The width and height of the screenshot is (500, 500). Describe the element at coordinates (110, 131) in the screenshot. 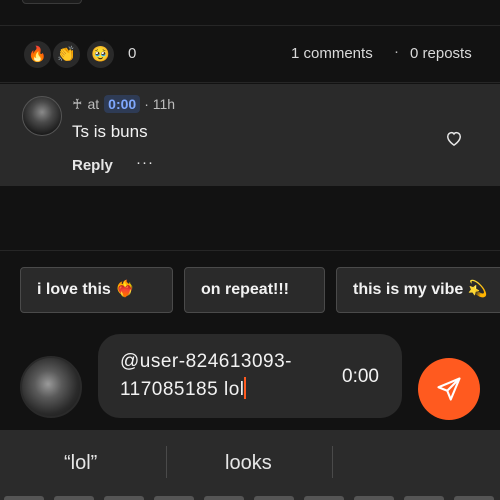

I see `comment-text: Ts is buns` at that location.